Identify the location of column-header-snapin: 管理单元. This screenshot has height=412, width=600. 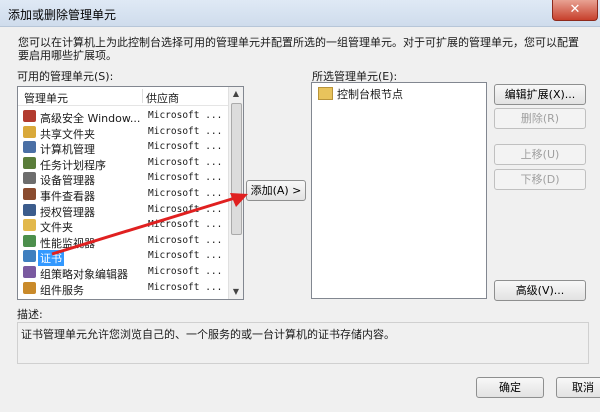
(46, 98).